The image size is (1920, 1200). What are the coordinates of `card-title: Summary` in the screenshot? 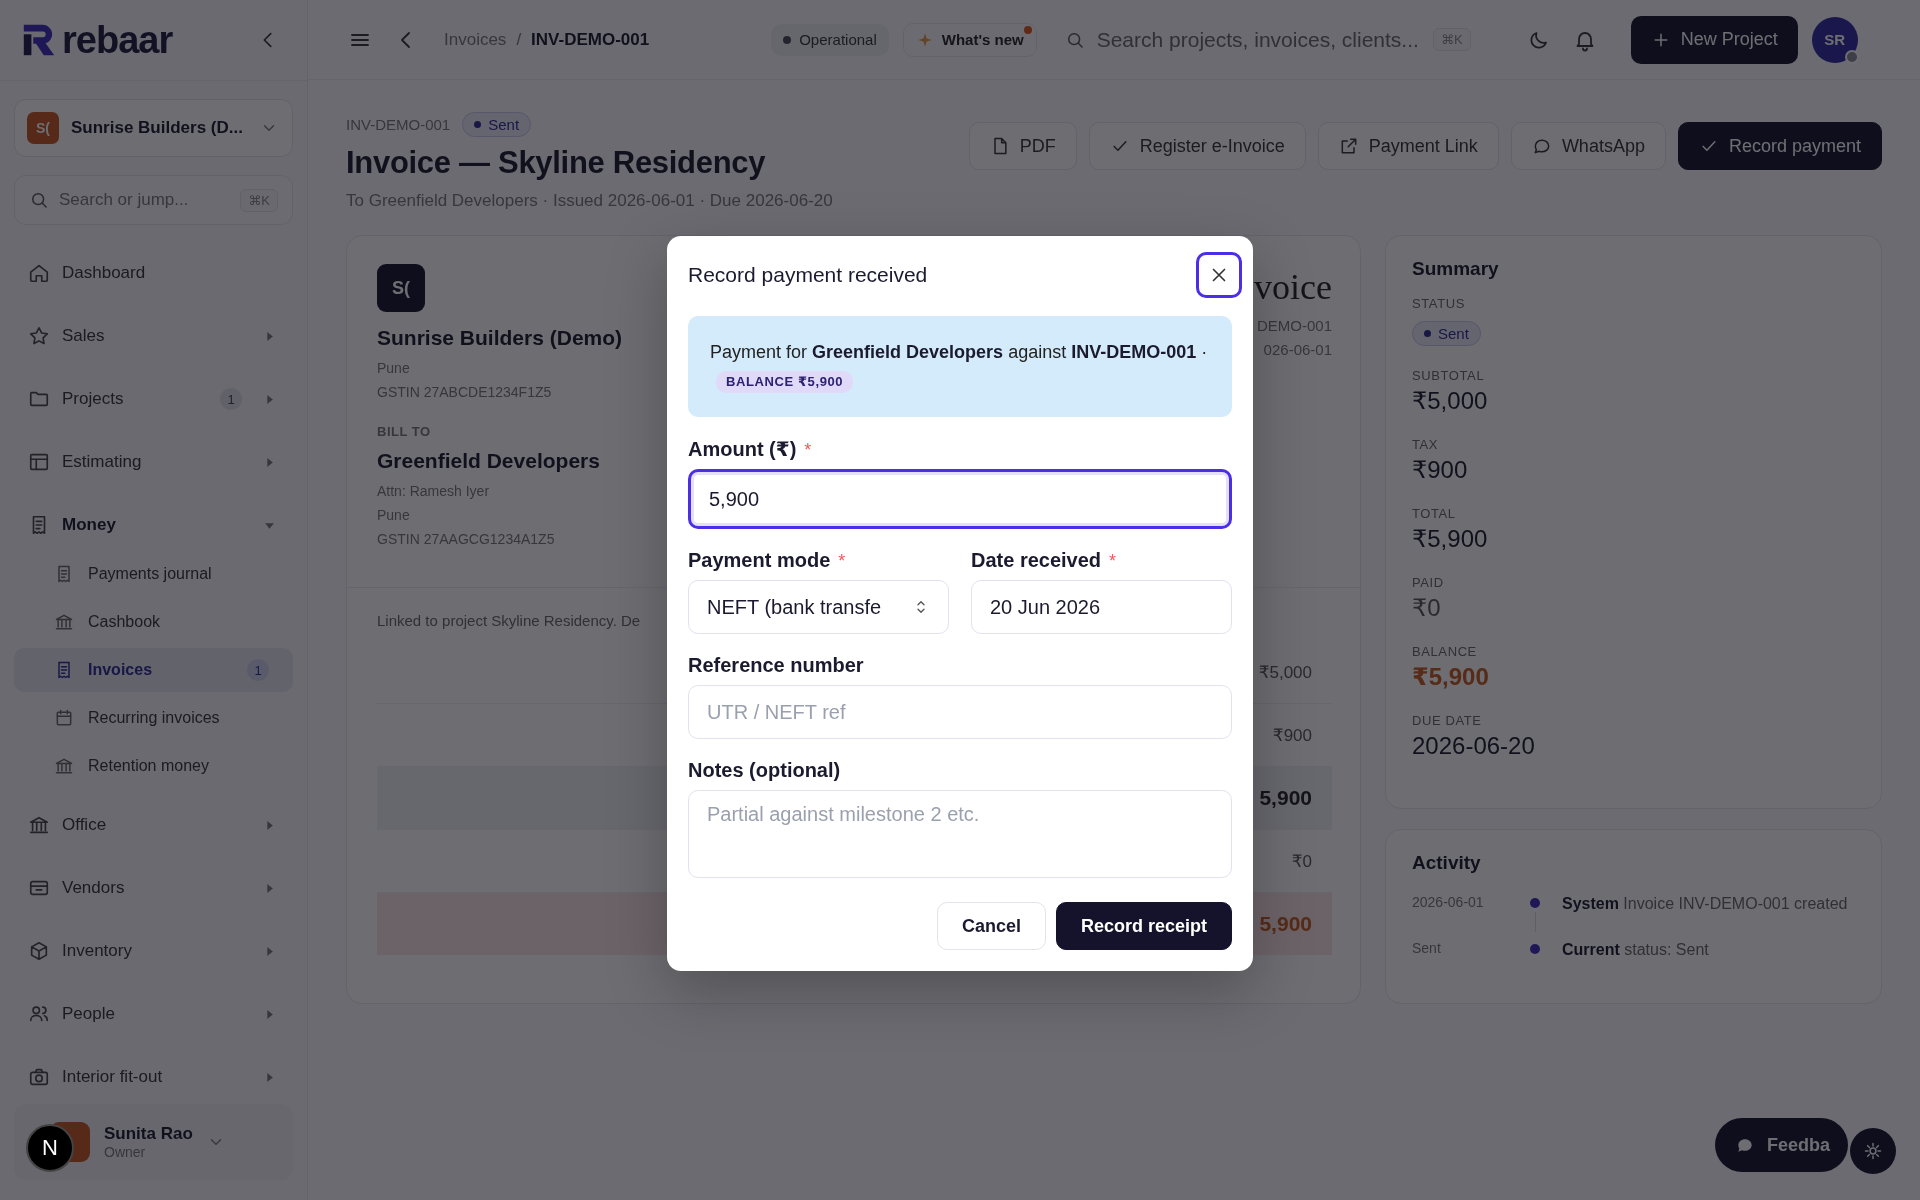 It's located at (1456, 269).